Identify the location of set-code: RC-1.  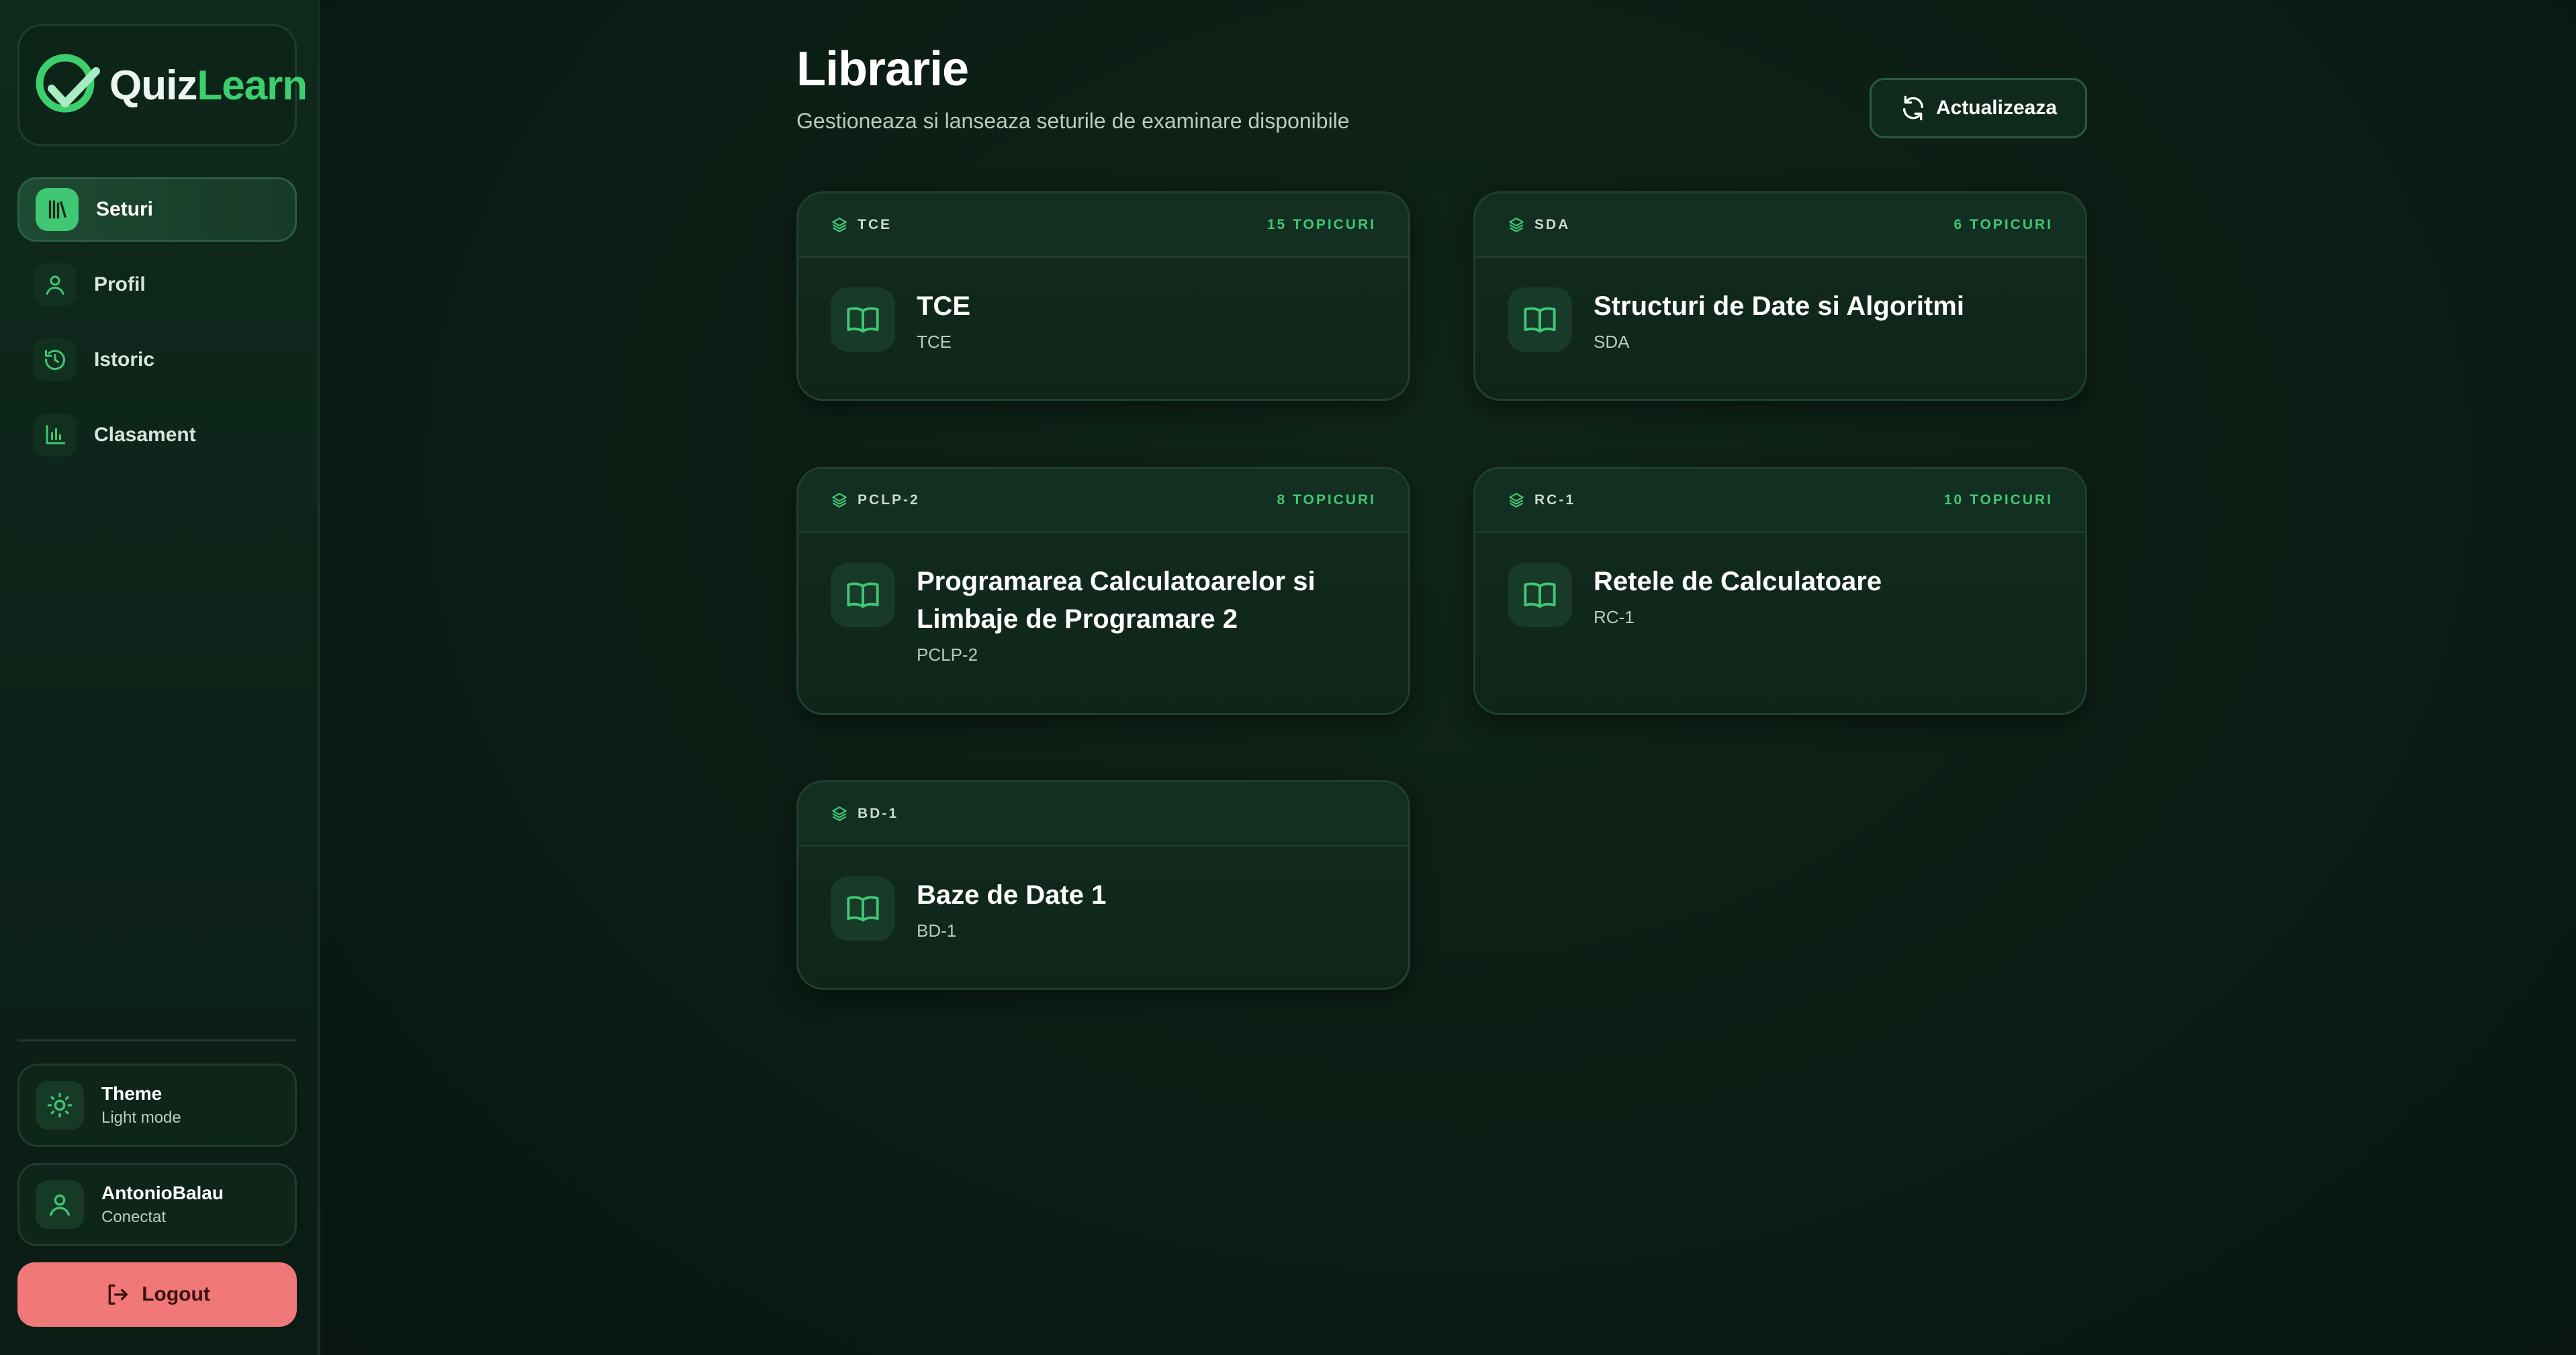
(1541, 501).